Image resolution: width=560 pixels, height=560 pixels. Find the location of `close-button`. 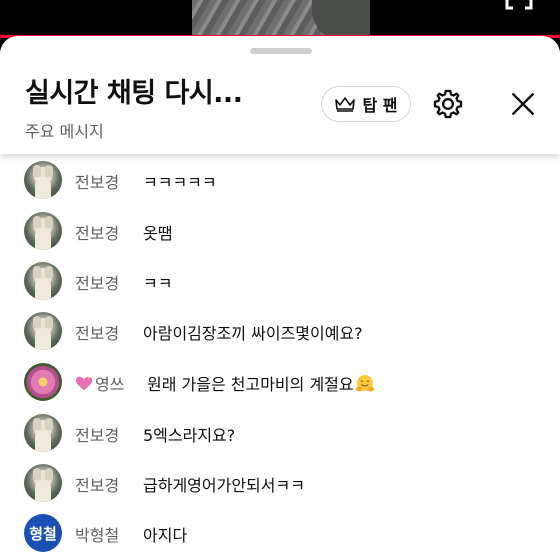

close-button is located at coordinates (523, 104).